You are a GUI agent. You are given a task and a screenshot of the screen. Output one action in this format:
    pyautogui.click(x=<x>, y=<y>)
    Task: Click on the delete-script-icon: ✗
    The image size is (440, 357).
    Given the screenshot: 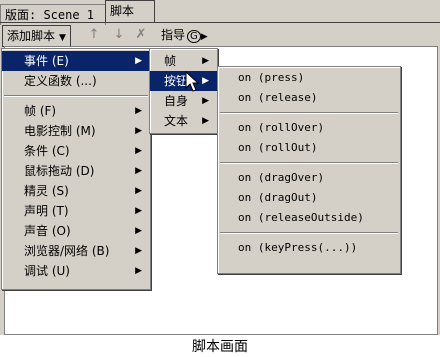 What is the action you would take?
    pyautogui.click(x=141, y=35)
    